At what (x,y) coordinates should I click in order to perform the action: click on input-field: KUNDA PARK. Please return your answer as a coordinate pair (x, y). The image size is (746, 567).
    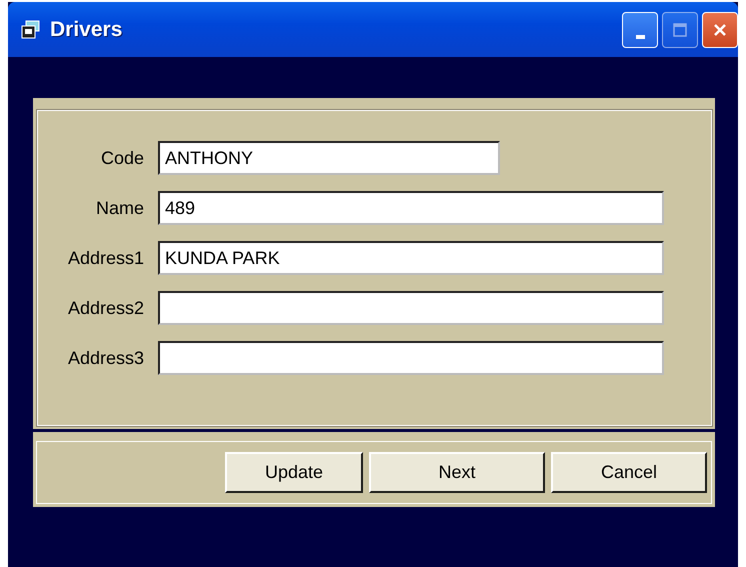
    Looking at the image, I should click on (411, 258).